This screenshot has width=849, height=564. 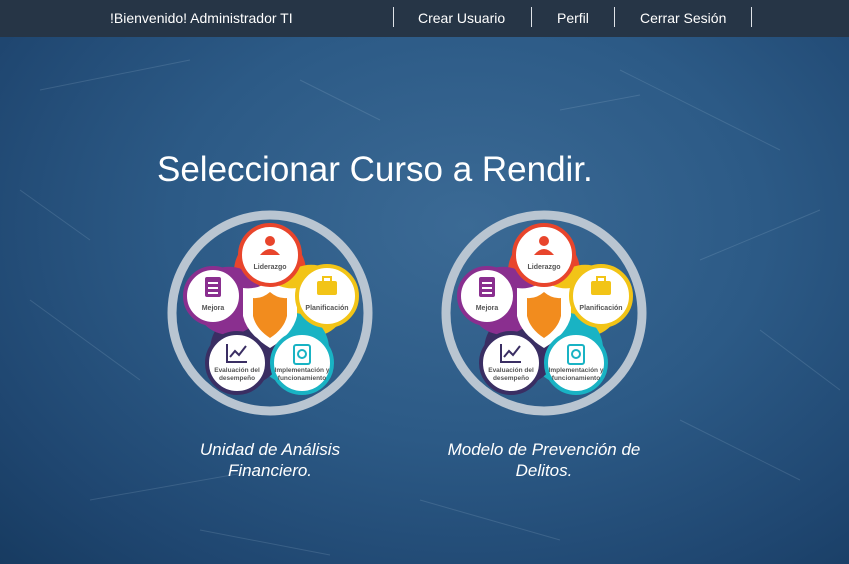 I want to click on nav-cerrar-sesion-link: Cerrar Sesión, so click(x=683, y=18).